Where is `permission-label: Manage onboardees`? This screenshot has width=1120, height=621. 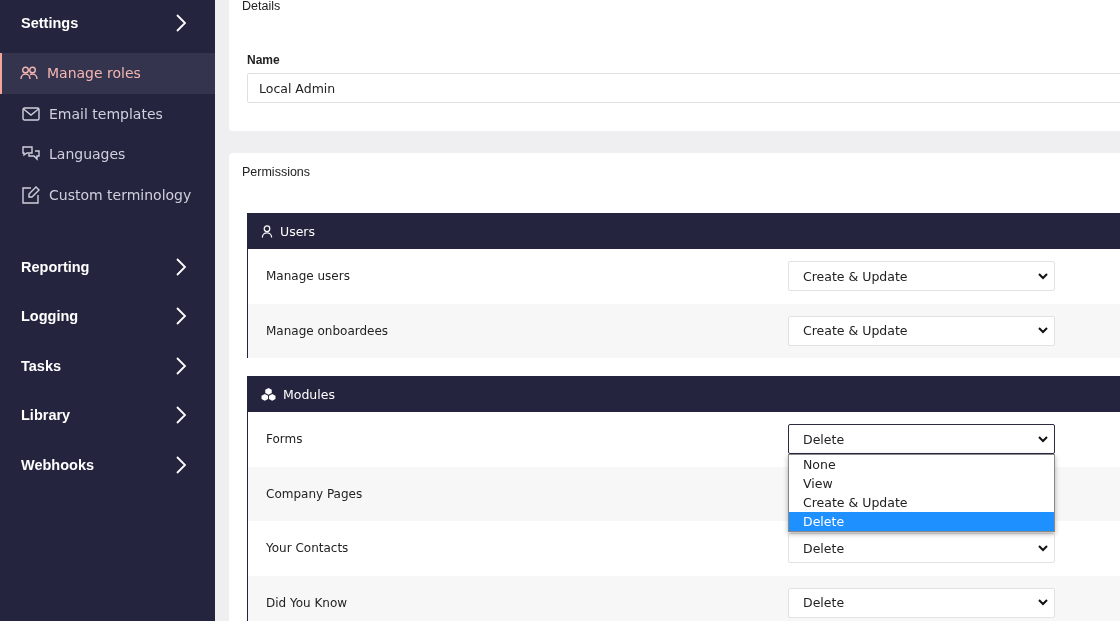 permission-label: Manage onboardees is located at coordinates (327, 330).